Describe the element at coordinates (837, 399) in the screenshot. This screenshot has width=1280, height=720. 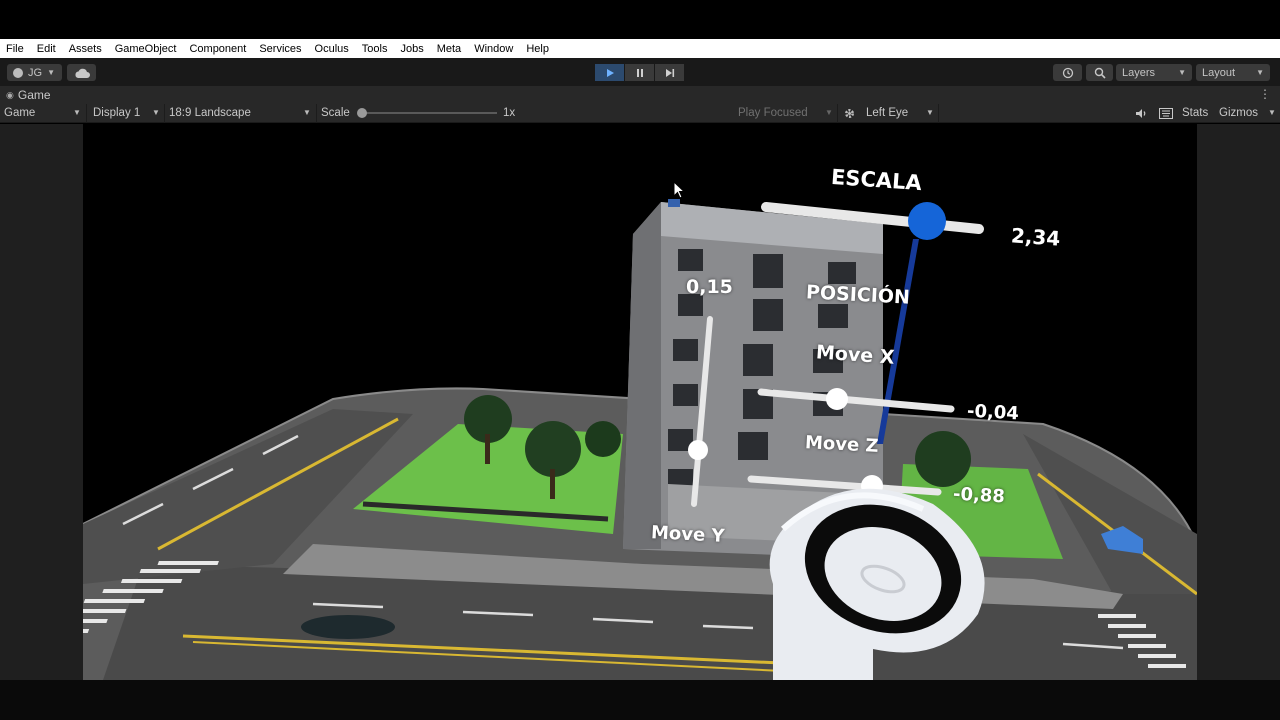
I see `move-x-slider-handle` at that location.